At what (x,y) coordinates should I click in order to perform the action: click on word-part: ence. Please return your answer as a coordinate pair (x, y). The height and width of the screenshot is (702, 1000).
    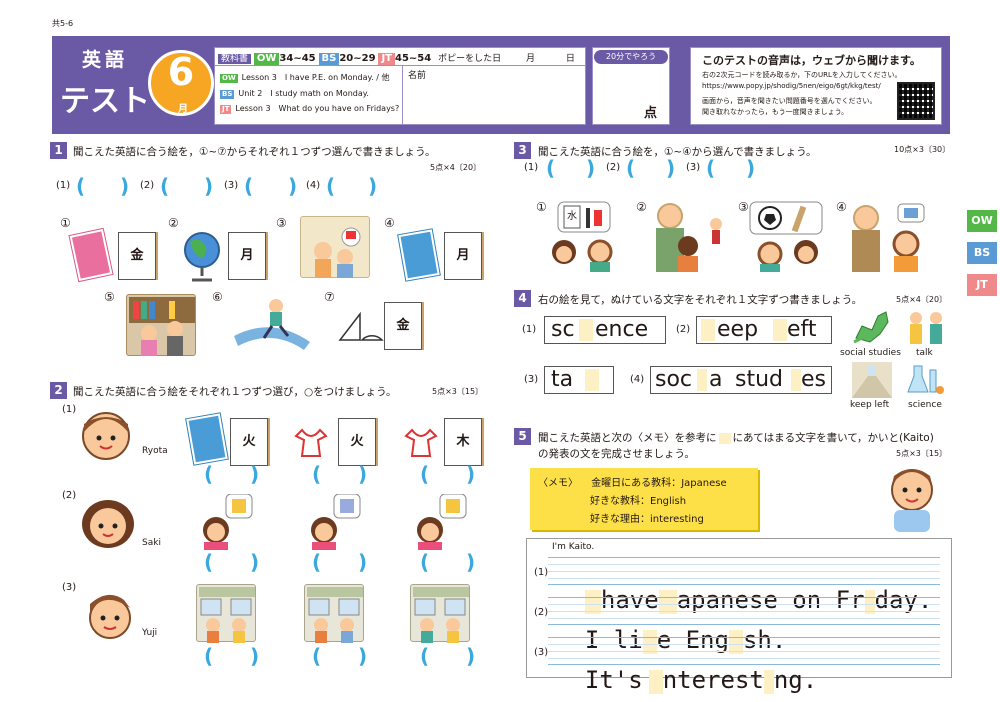
    Looking at the image, I should click on (622, 329).